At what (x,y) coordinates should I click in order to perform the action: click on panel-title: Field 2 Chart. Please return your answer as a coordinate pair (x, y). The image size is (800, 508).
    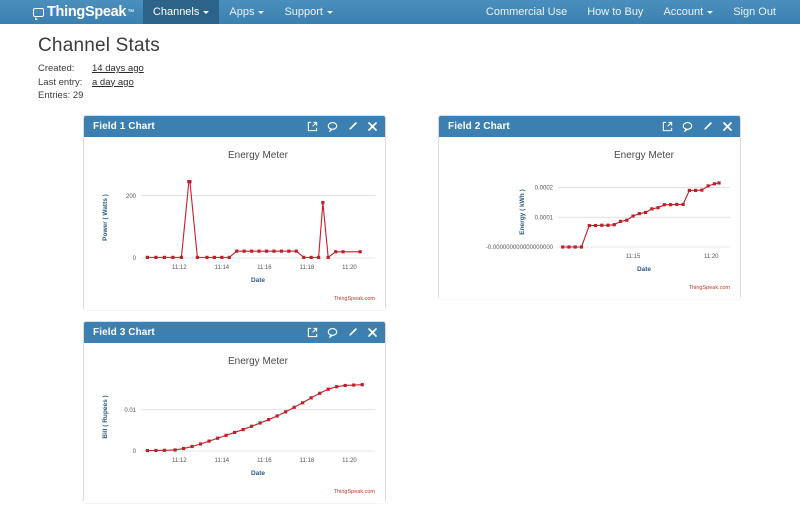
    Looking at the image, I should click on (479, 126).